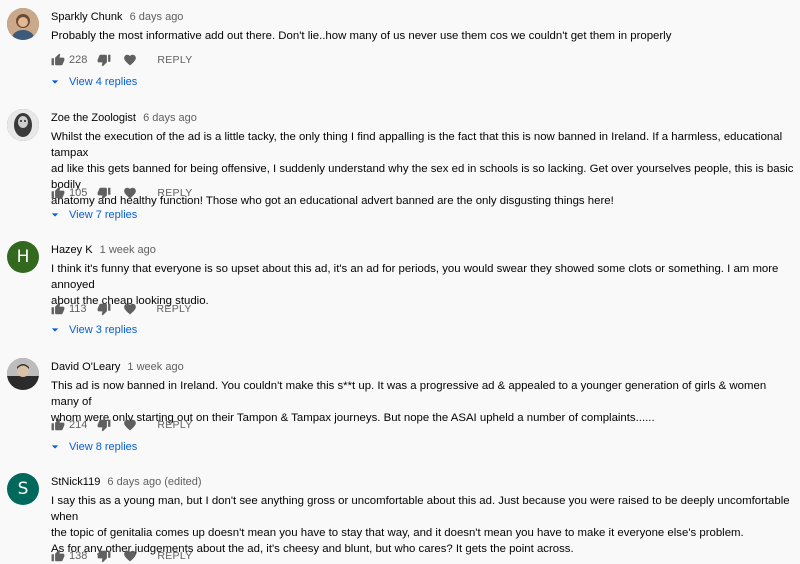 This screenshot has width=800, height=564. I want to click on author-name: Zoe the Zoologist, so click(93, 118).